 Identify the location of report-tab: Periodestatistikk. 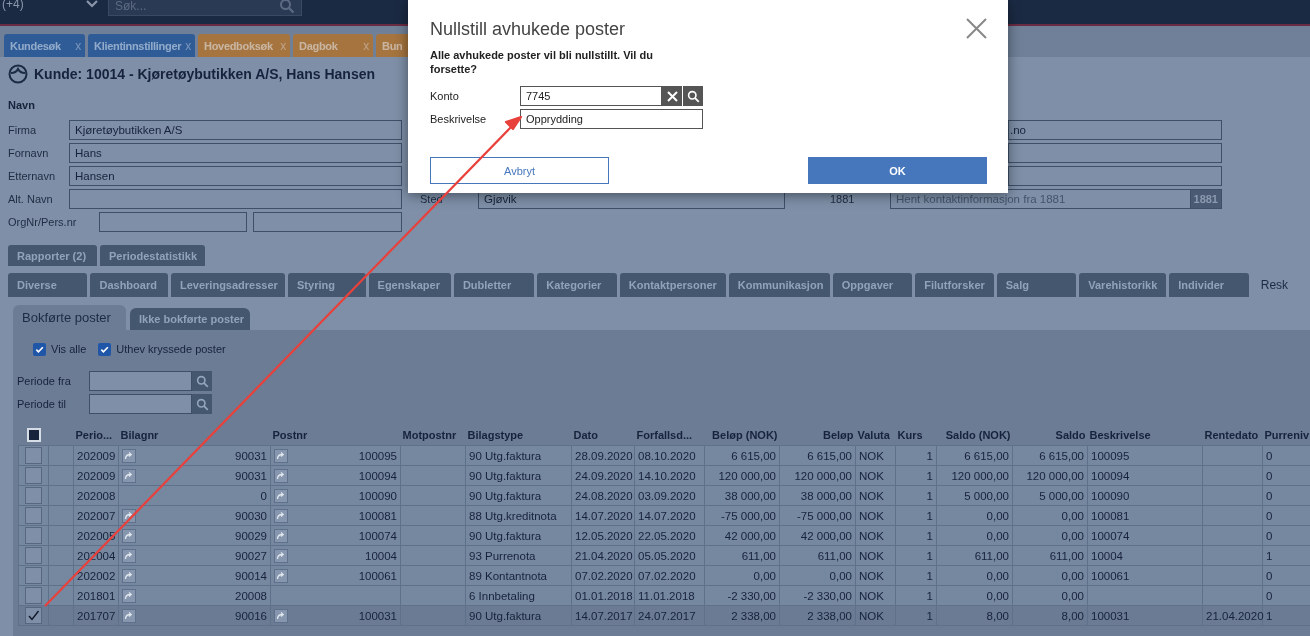
(152, 255).